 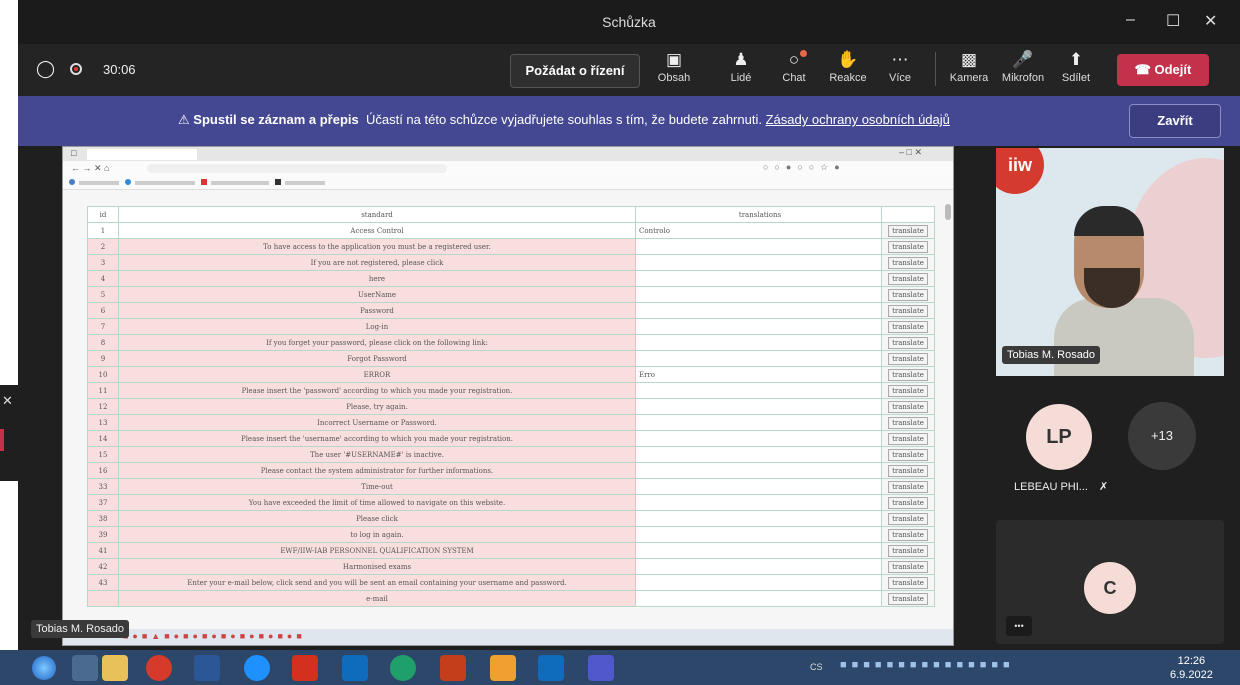 What do you see at coordinates (453, 668) in the screenshot?
I see `powerpoint-icon` at bounding box center [453, 668].